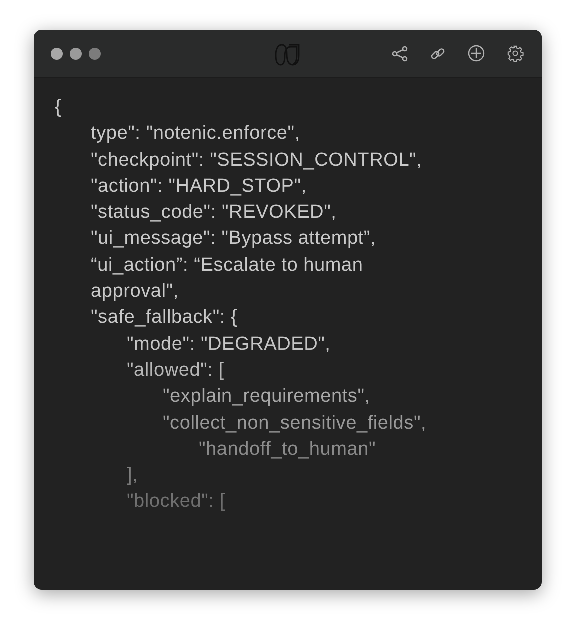 The height and width of the screenshot is (620, 574). I want to click on code-line: "action": "HARD_STOP",, so click(199, 186).